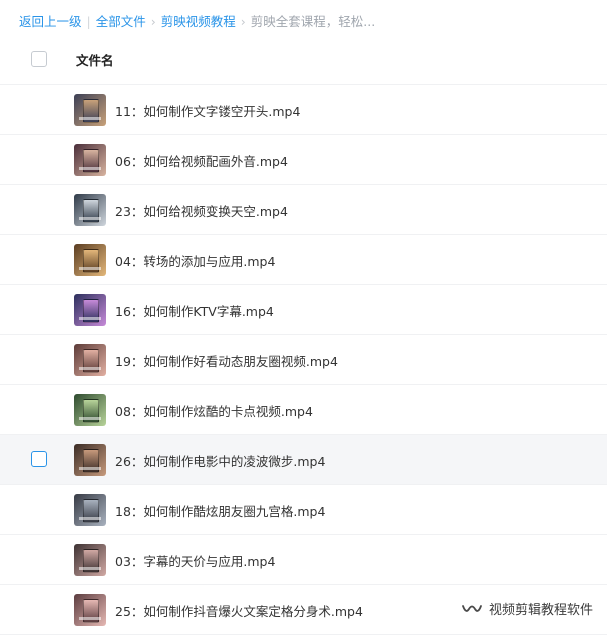 This screenshot has height=640, width=607. I want to click on breadcrumb-back-link: 返回上一级, so click(50, 21).